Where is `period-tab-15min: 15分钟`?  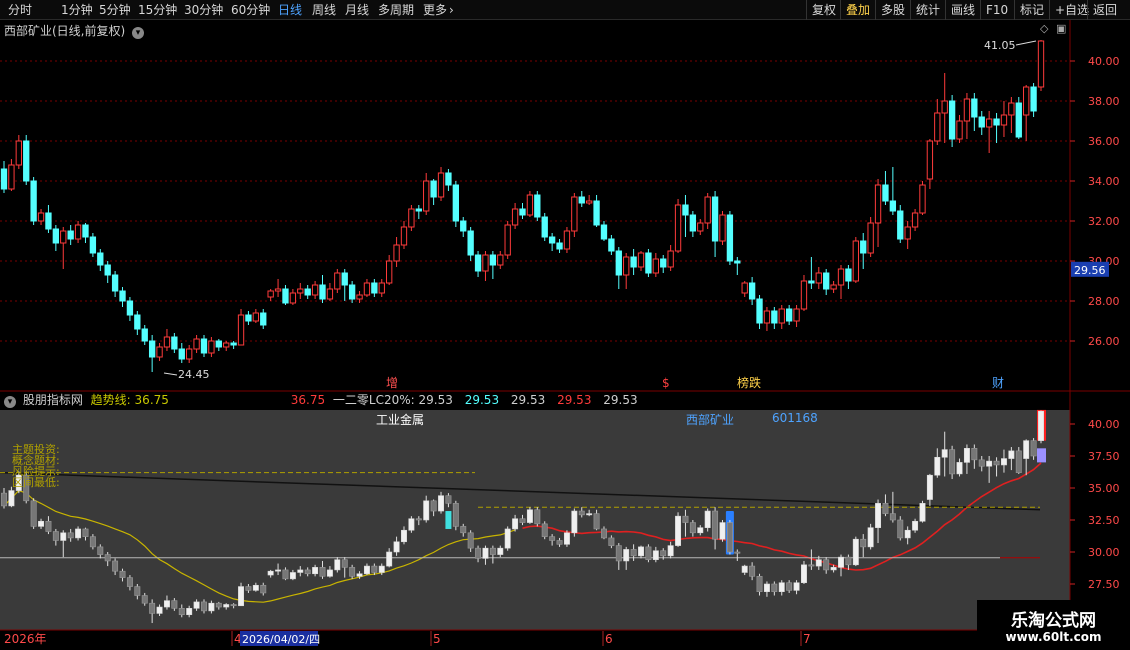 period-tab-15min: 15分钟 is located at coordinates (157, 10).